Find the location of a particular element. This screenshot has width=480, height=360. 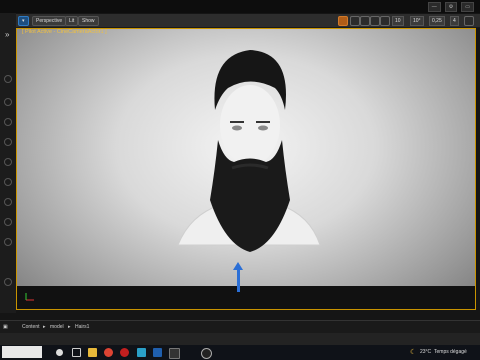

editor-top-bar: — ⚙ ▭ is located at coordinates (240, 6).